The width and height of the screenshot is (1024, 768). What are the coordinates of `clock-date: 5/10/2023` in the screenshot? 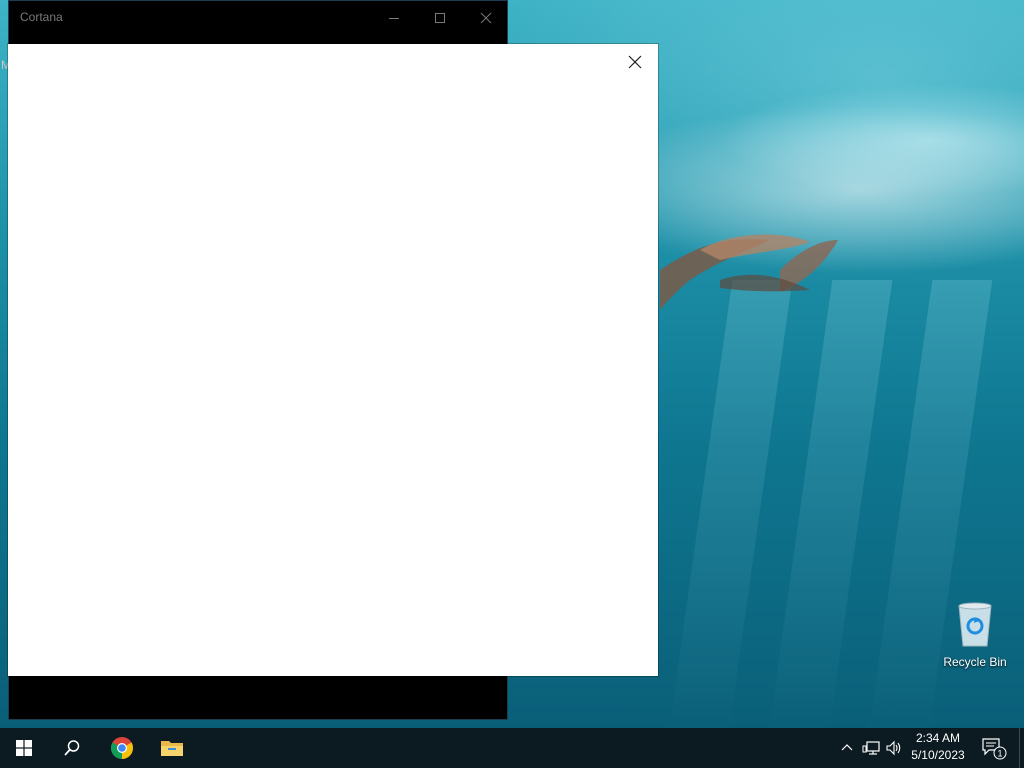 It's located at (938, 755).